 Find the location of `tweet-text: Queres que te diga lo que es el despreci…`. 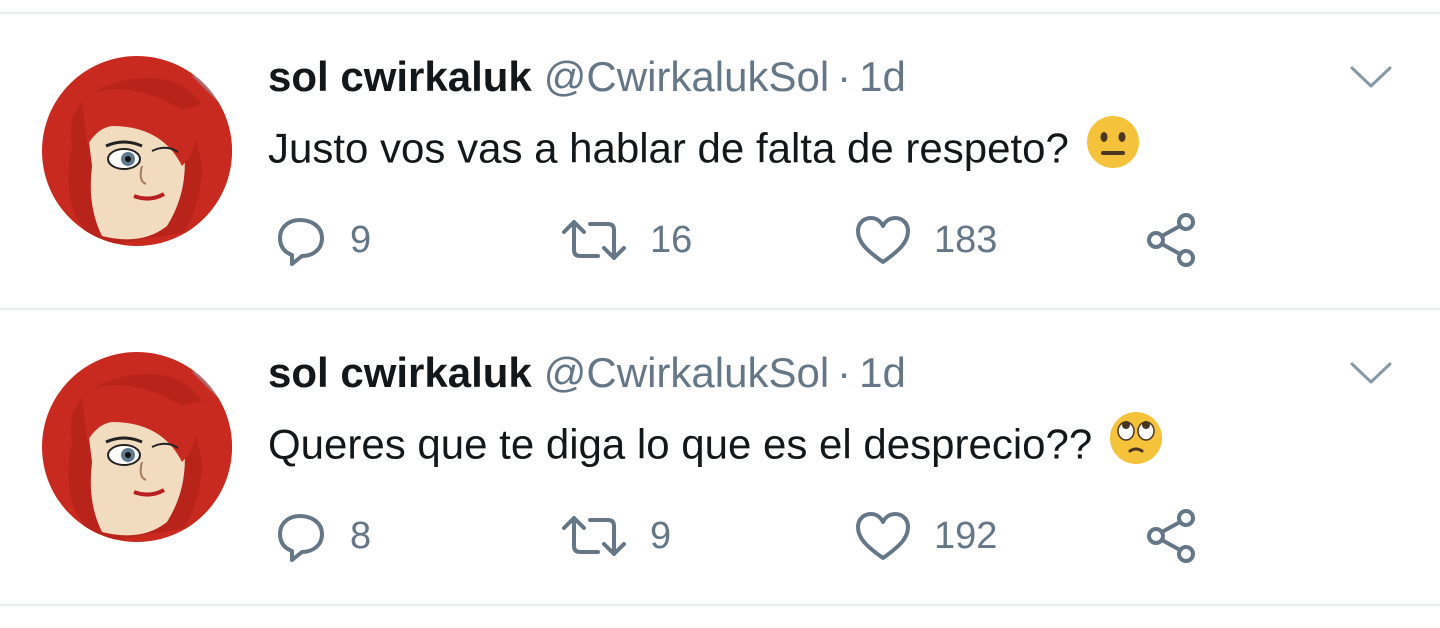

tweet-text: Queres que te diga lo que es el despreci… is located at coordinates (716, 446).